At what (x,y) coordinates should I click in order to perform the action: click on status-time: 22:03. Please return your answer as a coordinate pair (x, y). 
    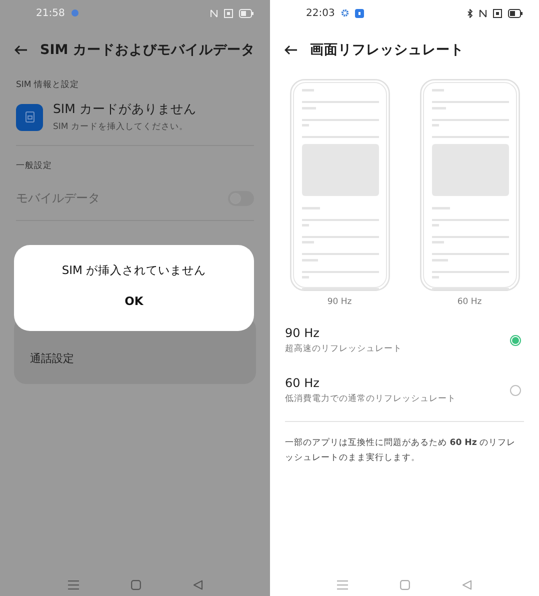
    Looking at the image, I should click on (320, 13).